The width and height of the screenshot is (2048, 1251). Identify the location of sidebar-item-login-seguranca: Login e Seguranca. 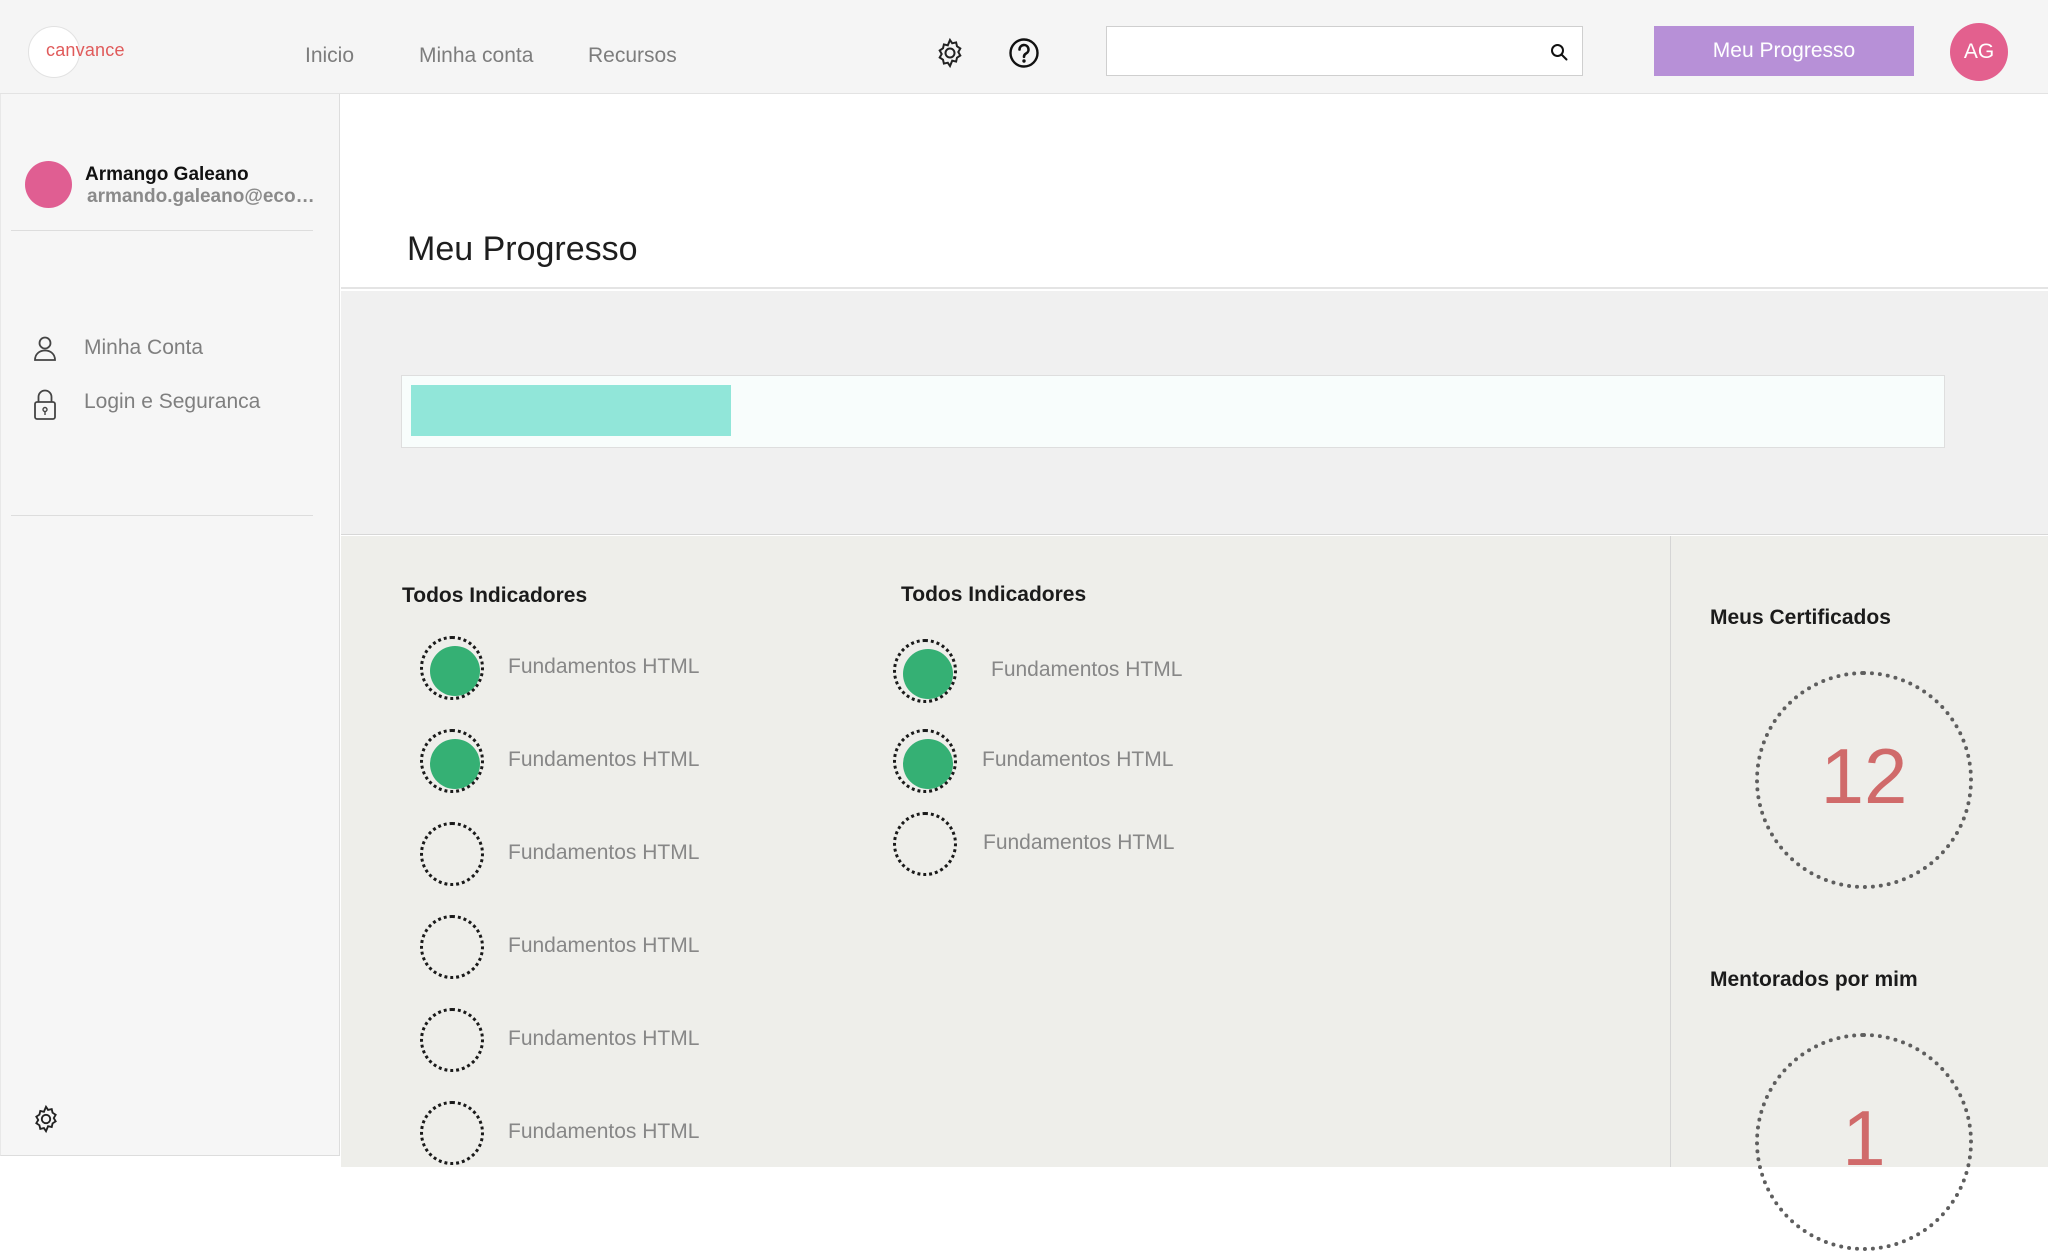
(176, 402).